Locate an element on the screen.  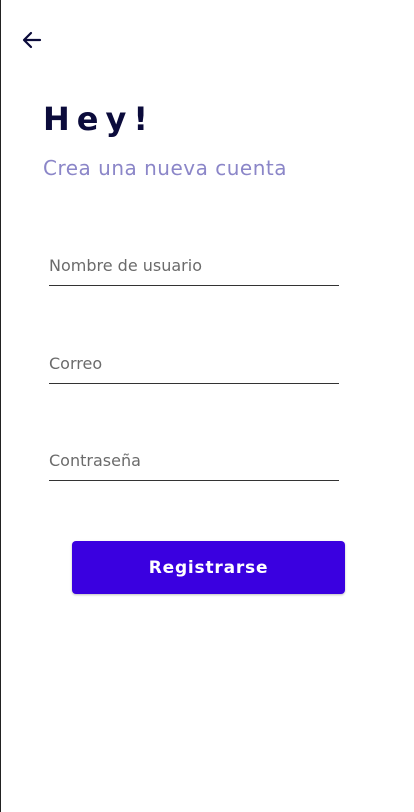
username-field-container is located at coordinates (194, 266).